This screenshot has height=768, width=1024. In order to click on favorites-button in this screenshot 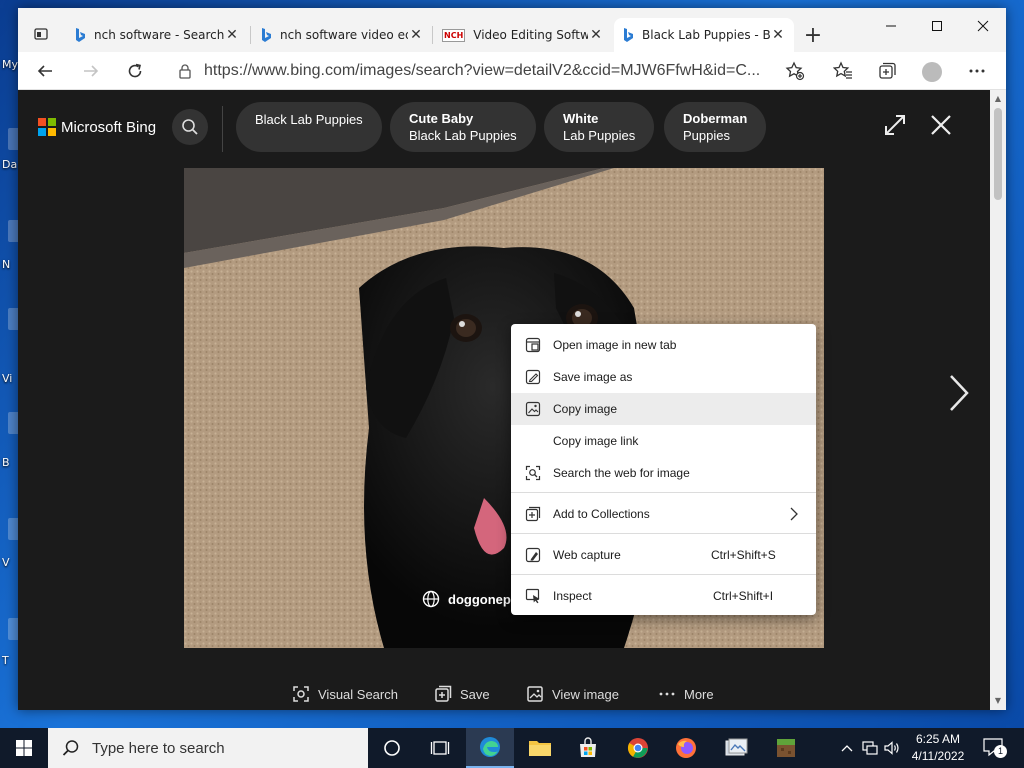, I will do `click(843, 71)`.